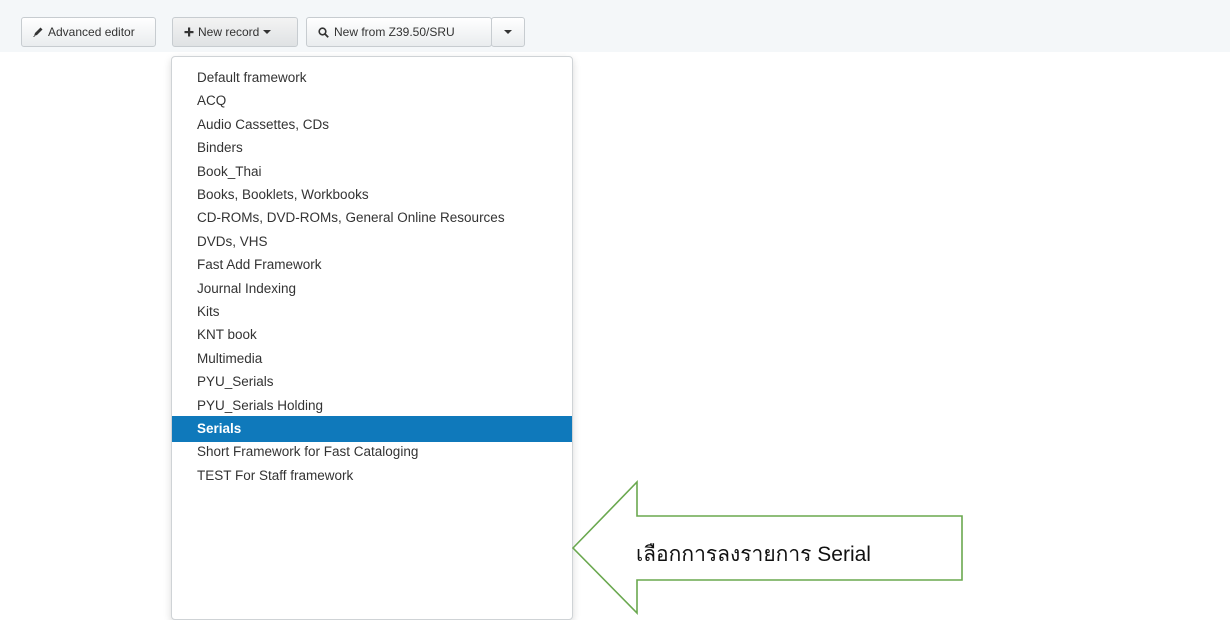 The image size is (1230, 620). What do you see at coordinates (753, 554) in the screenshot?
I see `callout-text: เลือกการลงรายการ Serial` at bounding box center [753, 554].